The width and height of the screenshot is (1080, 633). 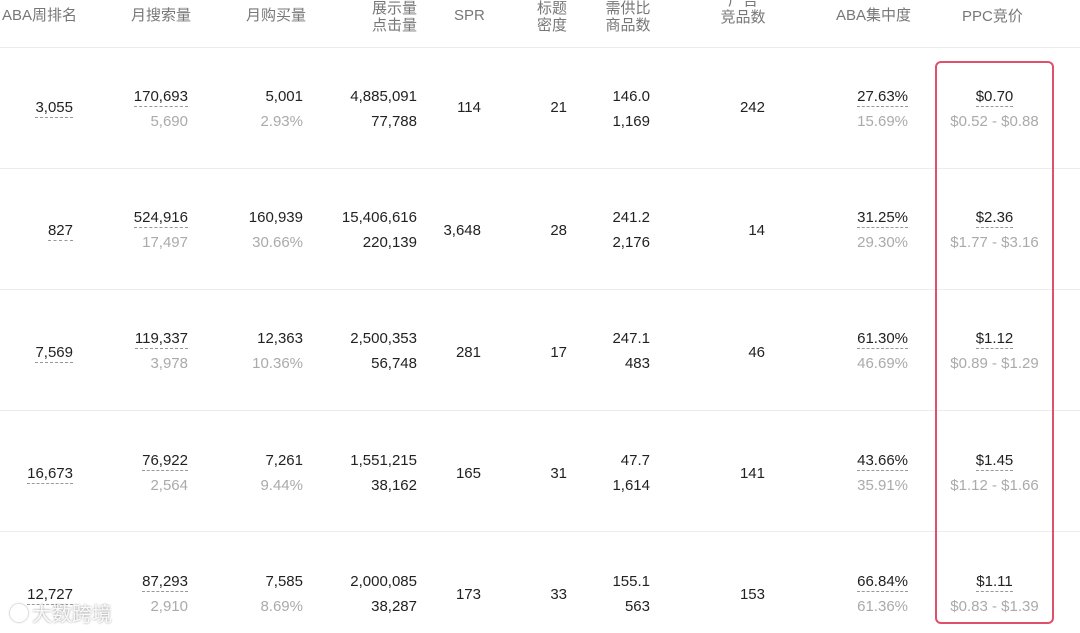 What do you see at coordinates (144, 594) in the screenshot?
I see `cell-monthly-search: 87,293 2,910` at bounding box center [144, 594].